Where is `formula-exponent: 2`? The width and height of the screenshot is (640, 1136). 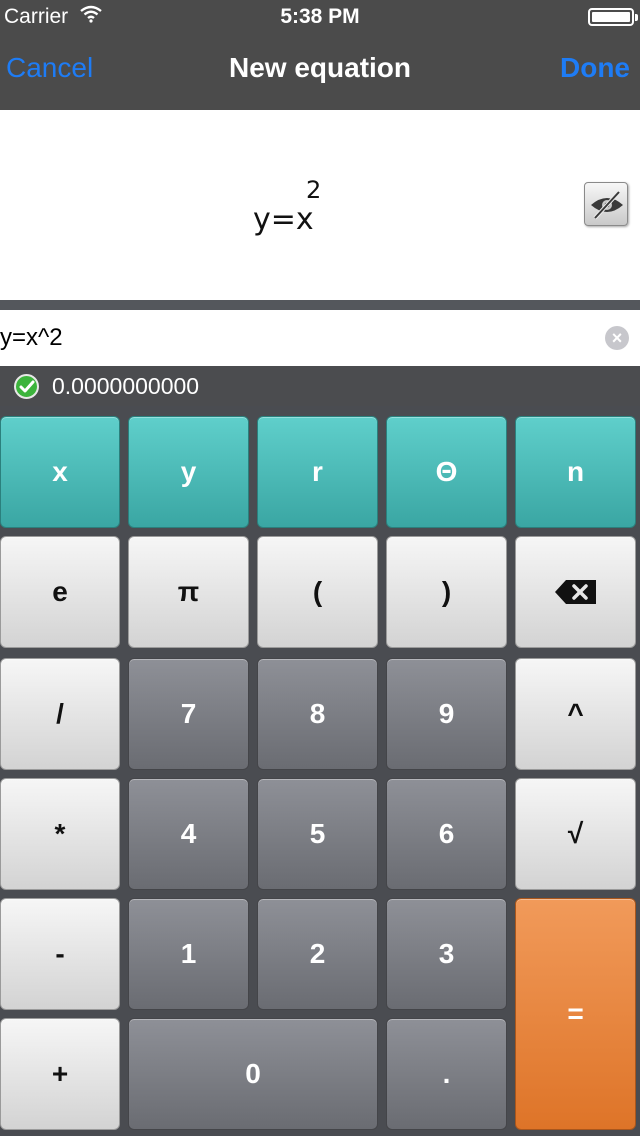
formula-exponent: 2 is located at coordinates (314, 190).